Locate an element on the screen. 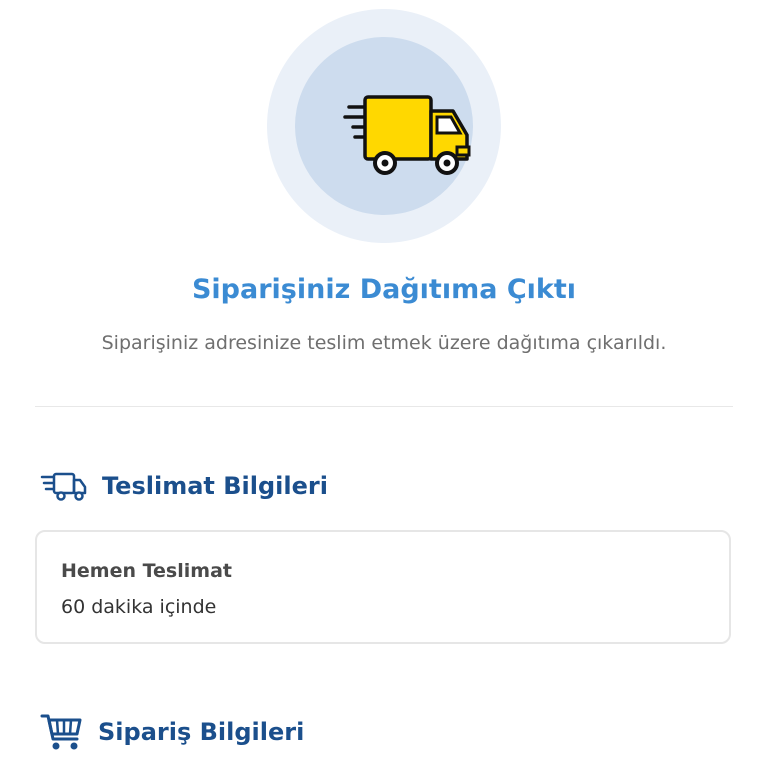  shopping-cart-icon is located at coordinates (61, 732).